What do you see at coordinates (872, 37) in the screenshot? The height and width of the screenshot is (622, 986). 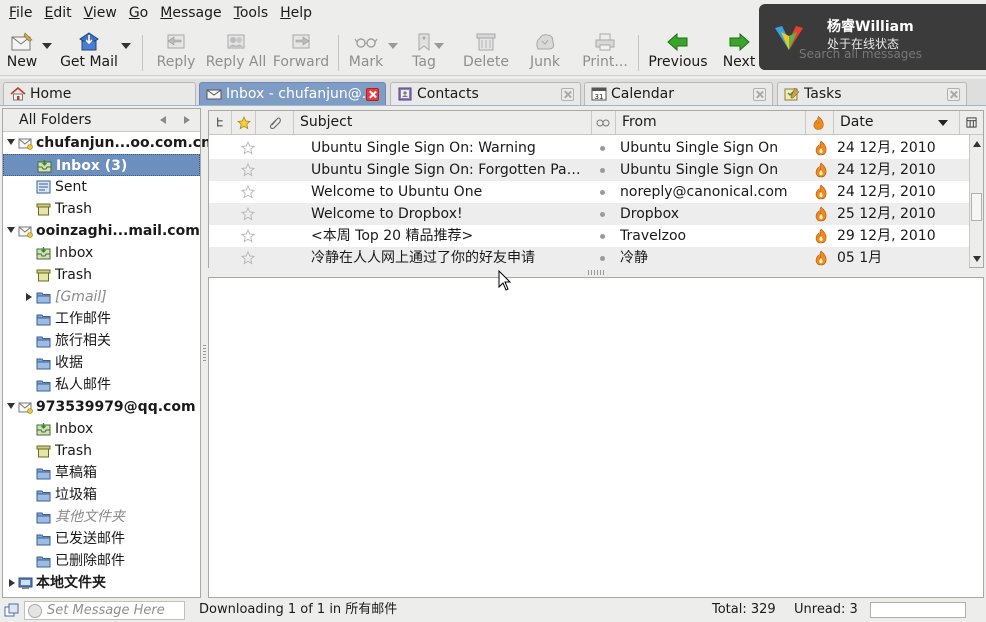 I see `presence-notification: Search all messages 杨睿William 处于在线状态` at bounding box center [872, 37].